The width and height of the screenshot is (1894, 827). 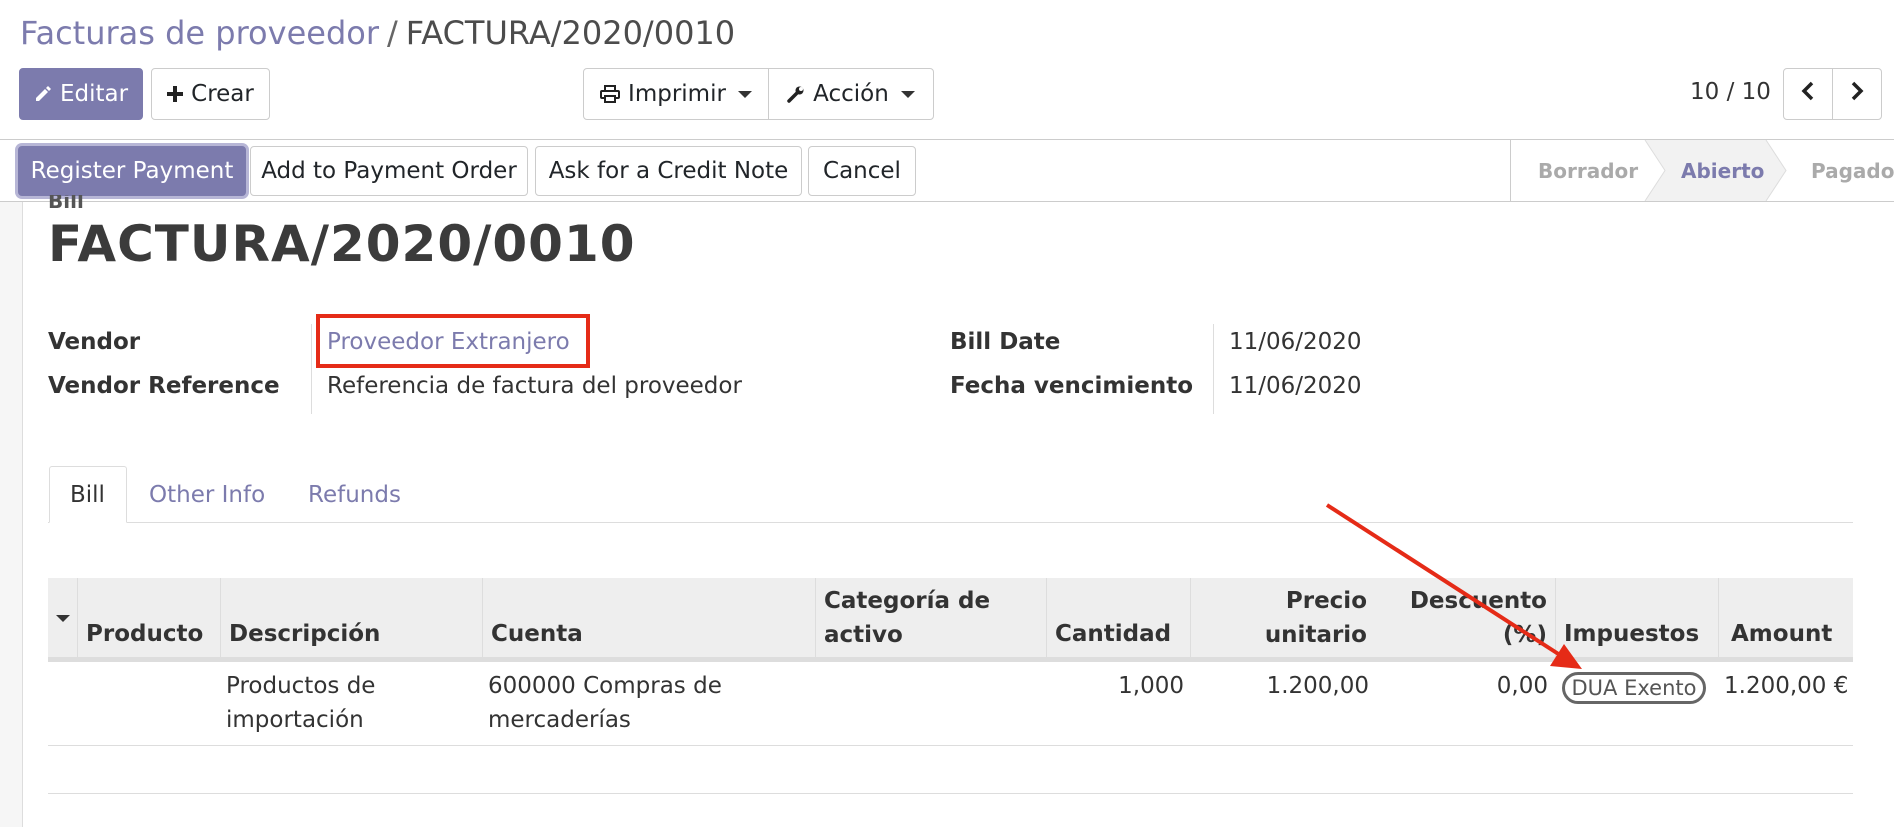 I want to click on cell-description: Productos de importación, so click(x=301, y=703).